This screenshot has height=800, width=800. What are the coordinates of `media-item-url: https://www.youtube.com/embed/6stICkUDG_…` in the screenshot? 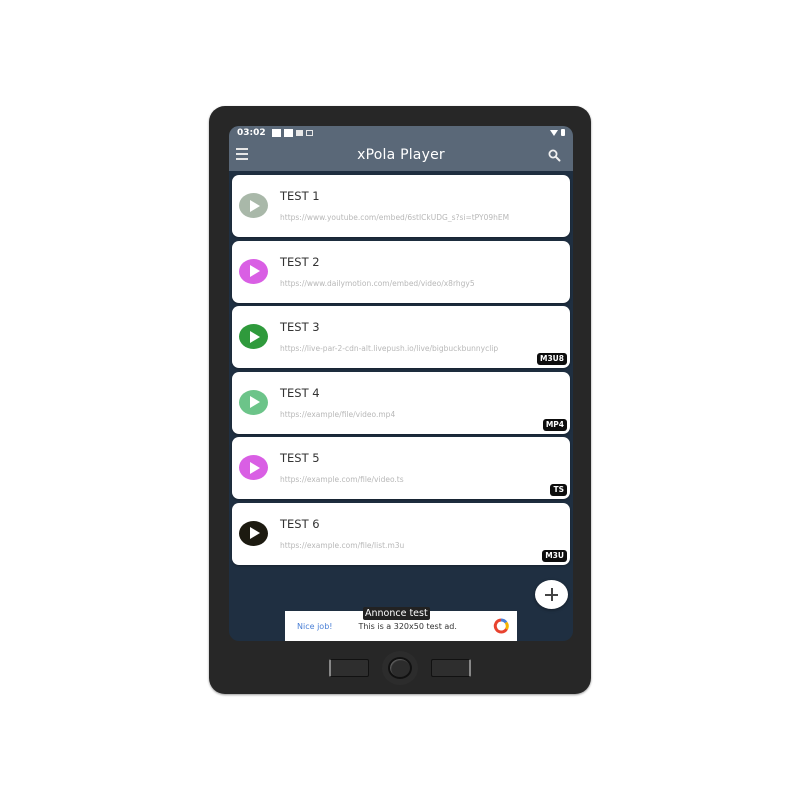 It's located at (395, 217).